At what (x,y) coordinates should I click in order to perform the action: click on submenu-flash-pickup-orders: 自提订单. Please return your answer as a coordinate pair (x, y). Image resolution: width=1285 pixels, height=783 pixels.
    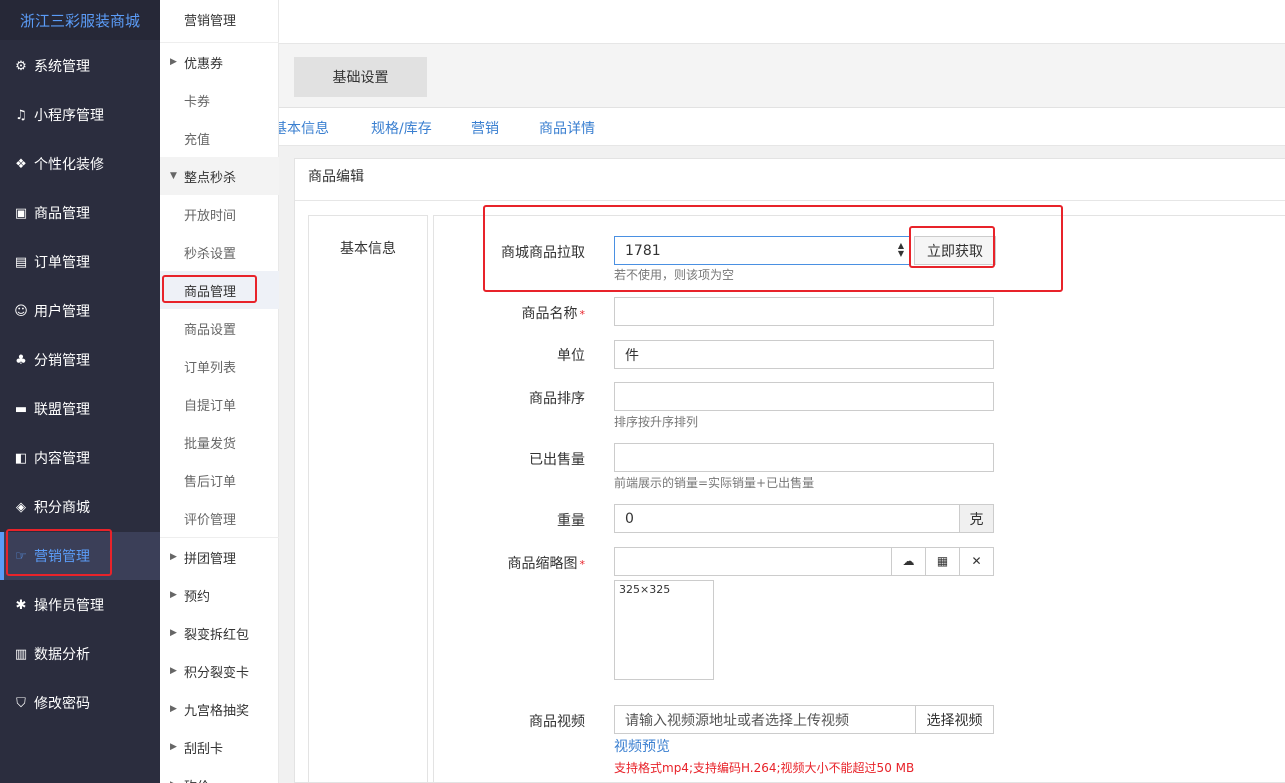
    Looking at the image, I should click on (219, 404).